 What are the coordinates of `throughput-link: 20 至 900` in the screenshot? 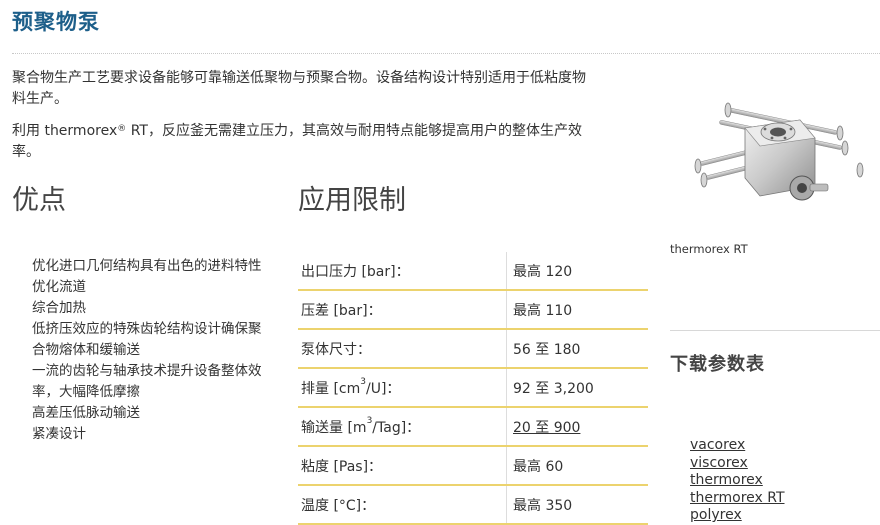 It's located at (546, 428).